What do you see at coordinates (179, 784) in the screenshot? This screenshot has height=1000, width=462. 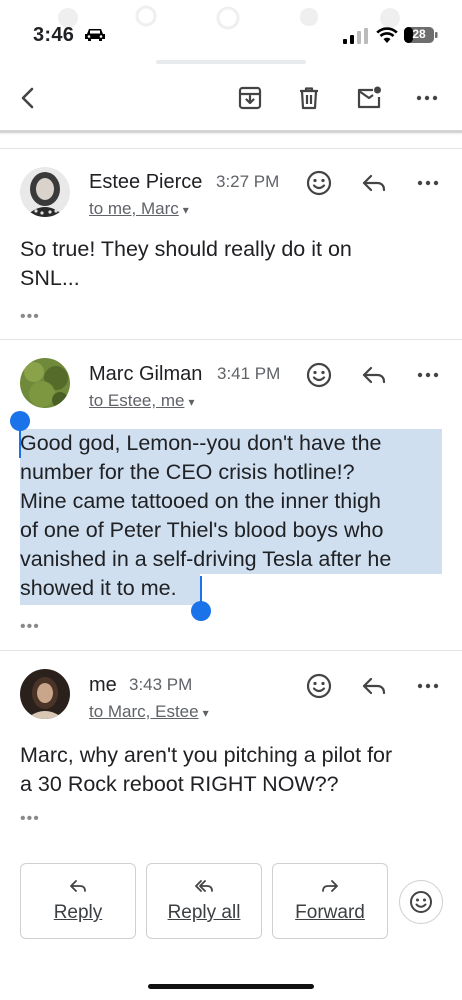 I see `body-line: a 30 Rock reboot RIGHT NOW??` at bounding box center [179, 784].